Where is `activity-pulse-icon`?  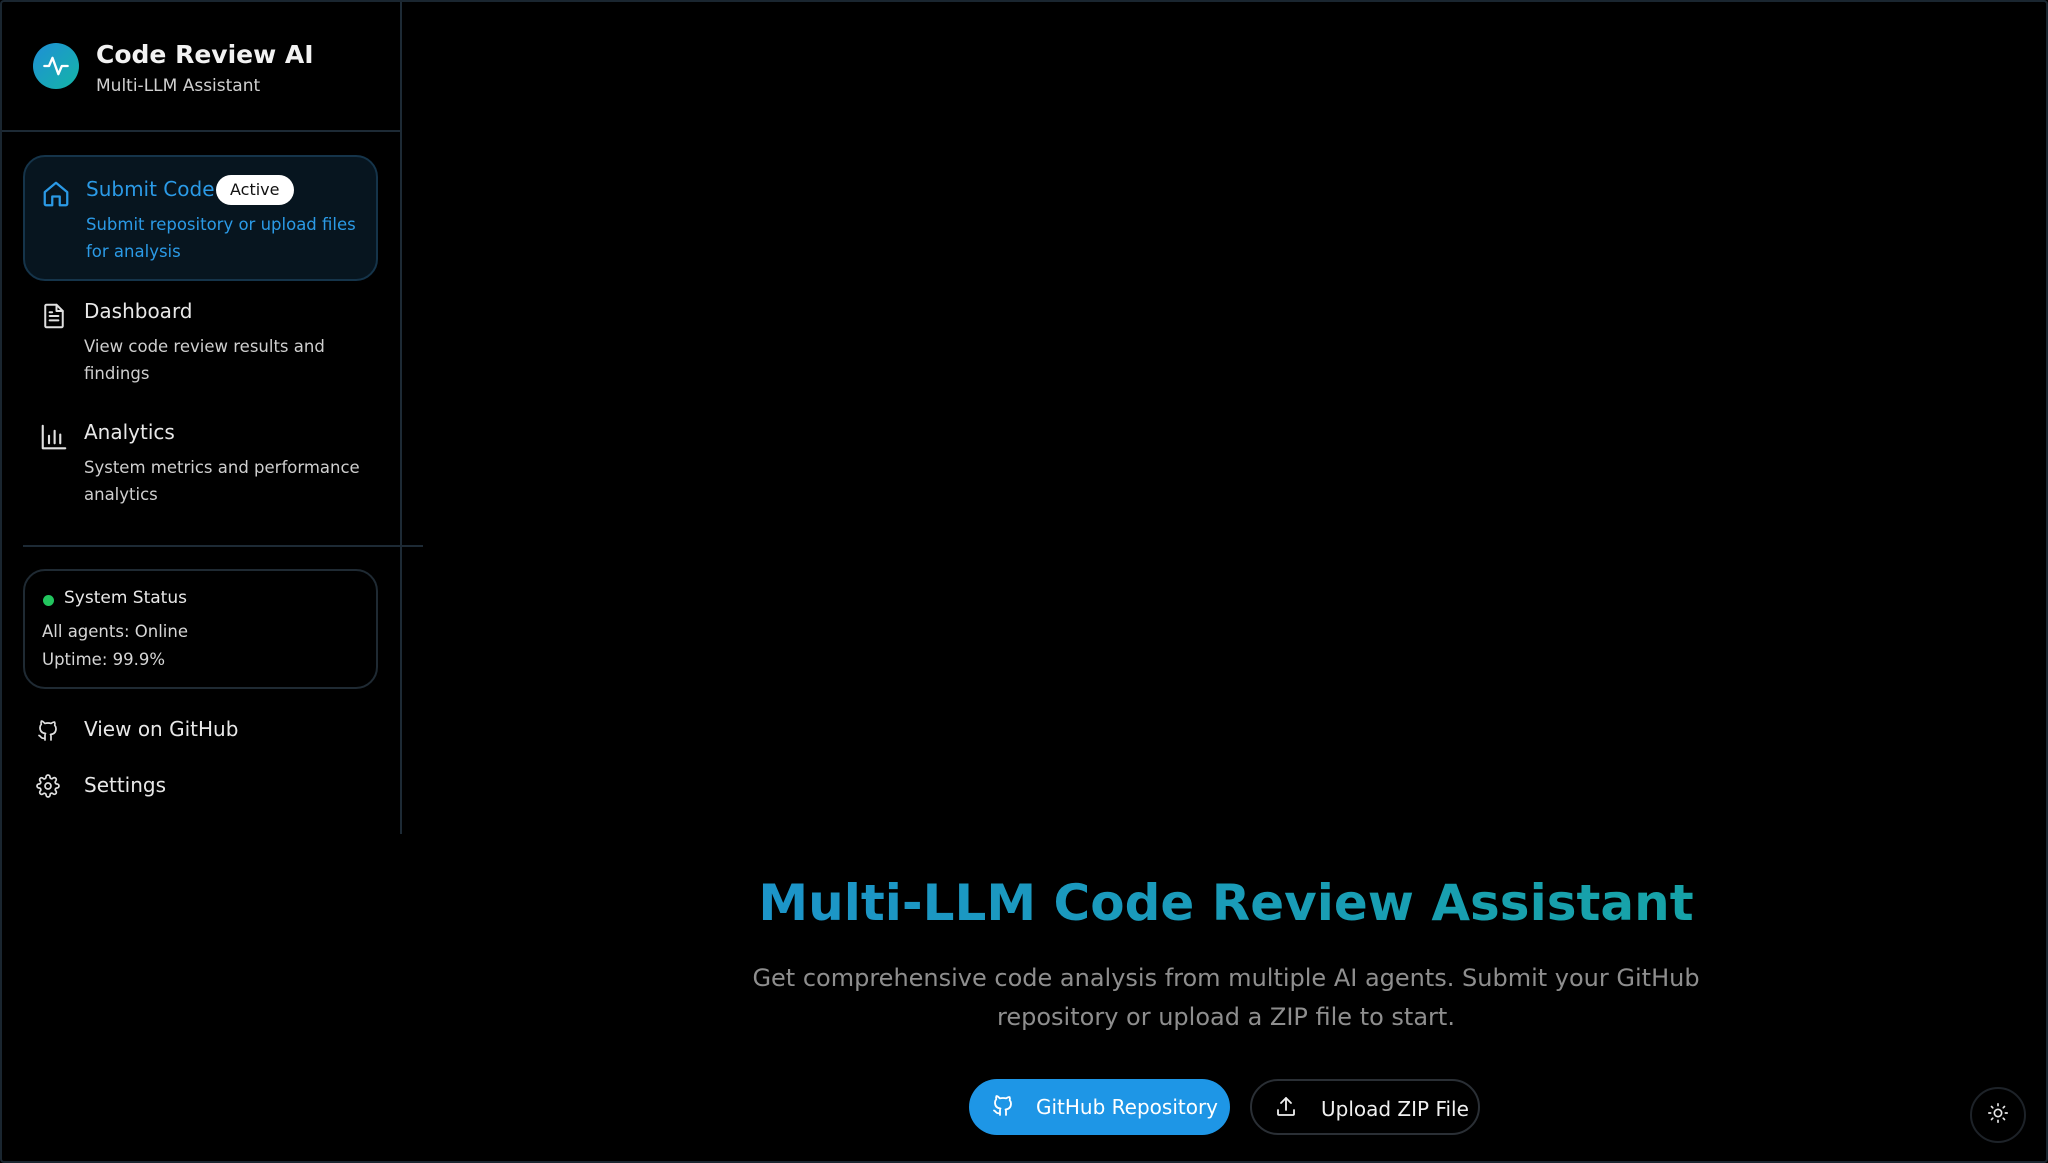 activity-pulse-icon is located at coordinates (56, 66).